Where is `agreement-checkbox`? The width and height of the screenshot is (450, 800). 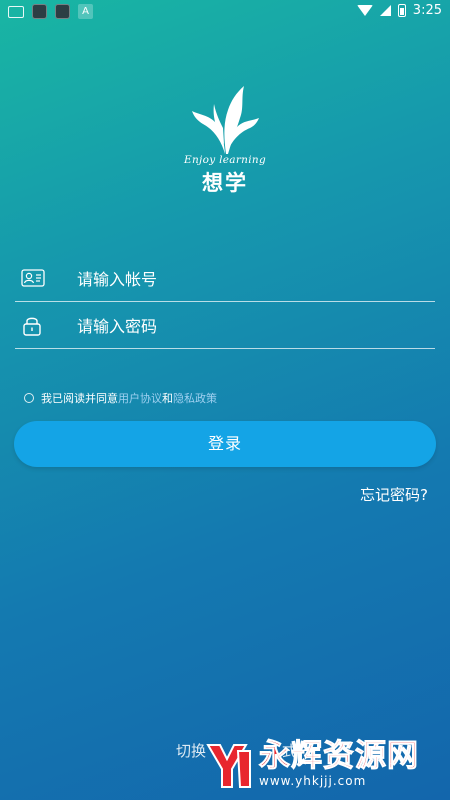 agreement-checkbox is located at coordinates (29, 398).